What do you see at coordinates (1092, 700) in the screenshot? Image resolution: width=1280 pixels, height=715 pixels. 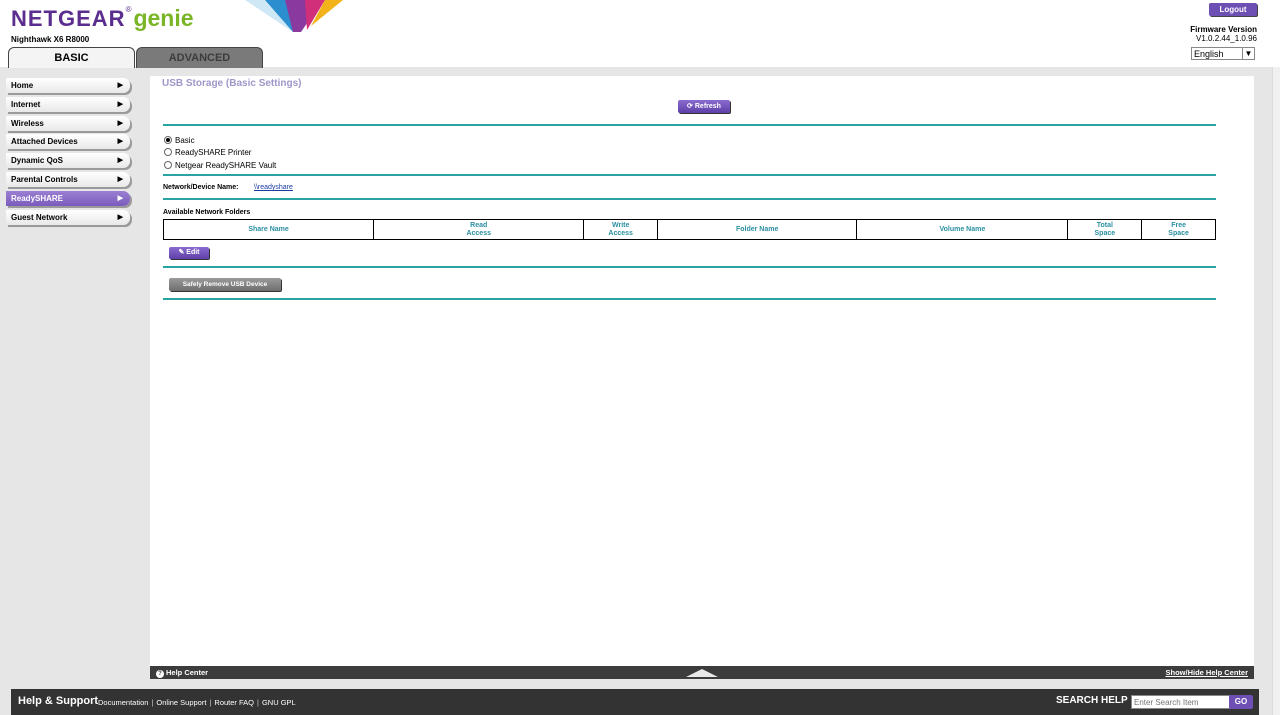 I see `search-help-label: SEARCH HELP` at bounding box center [1092, 700].